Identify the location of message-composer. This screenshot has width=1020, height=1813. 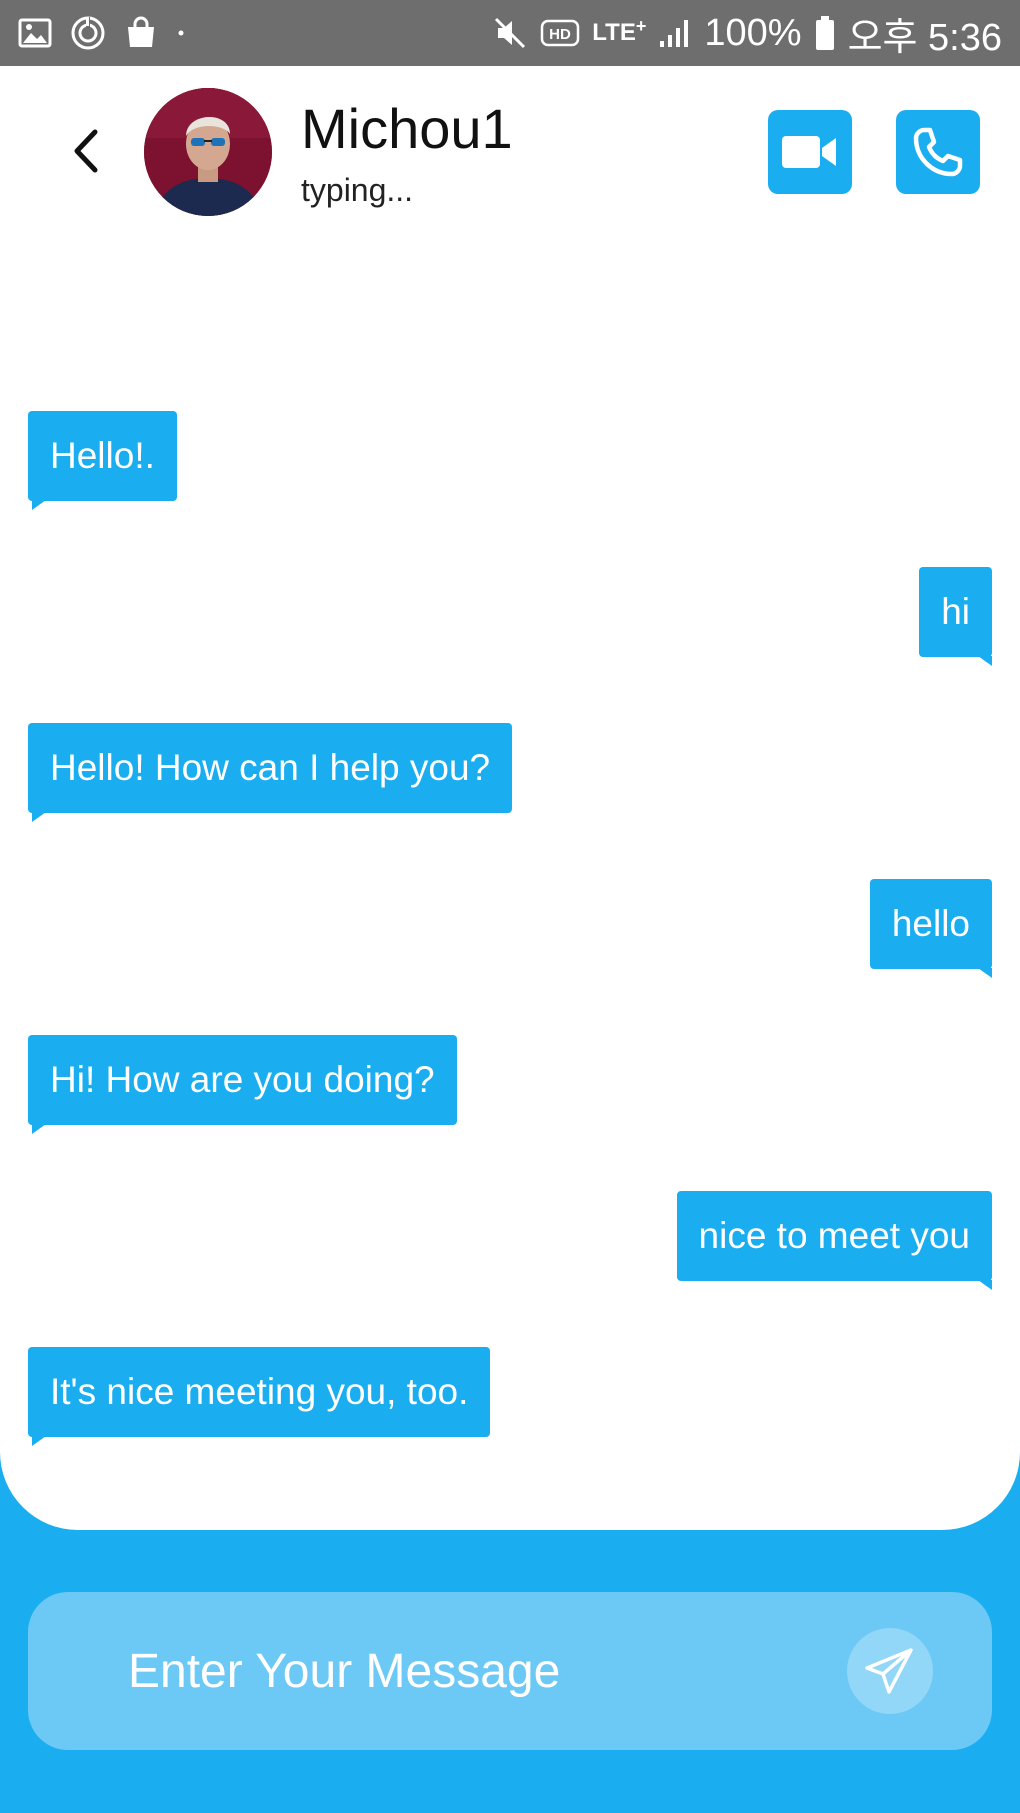
(510, 1671).